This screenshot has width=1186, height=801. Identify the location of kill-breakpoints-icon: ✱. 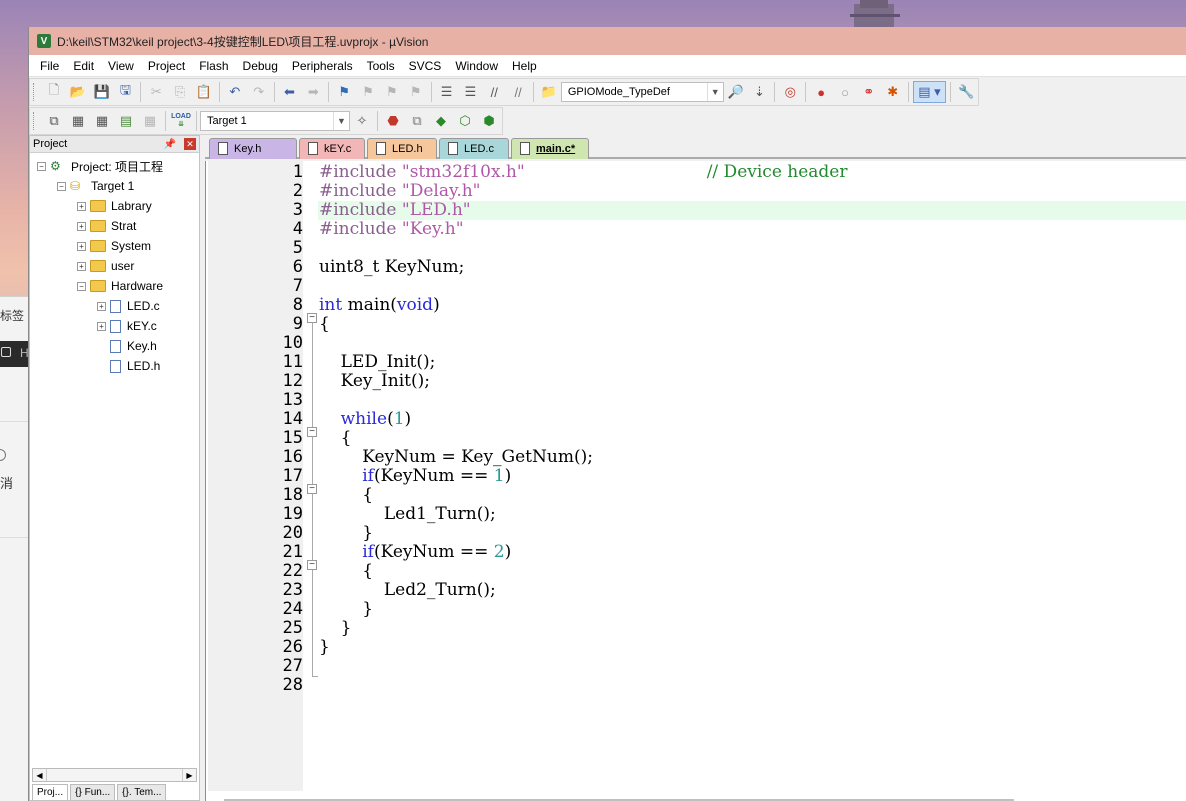
(893, 92).